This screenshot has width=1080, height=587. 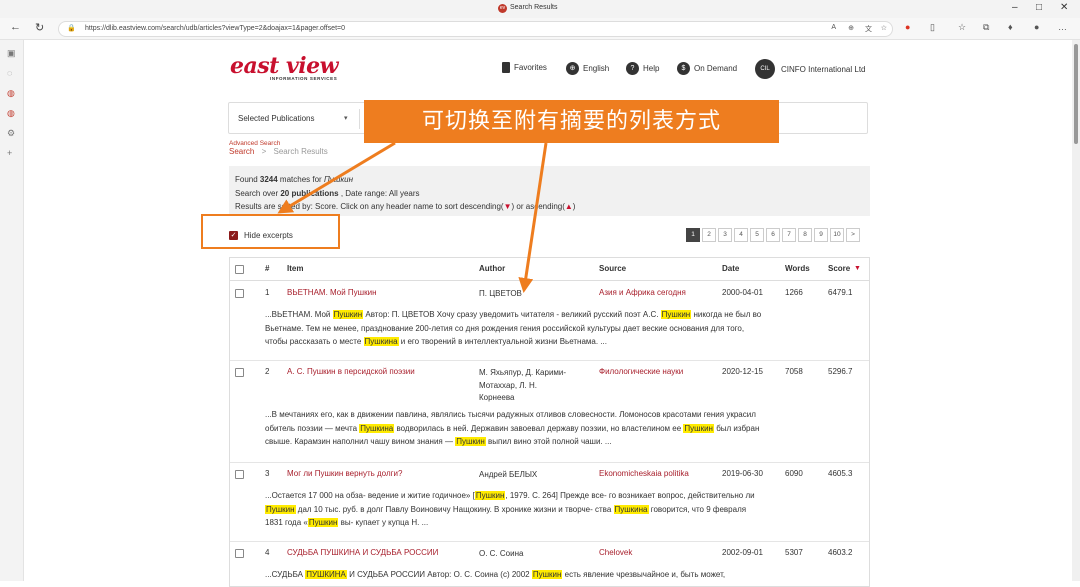 I want to click on site-favicon-icon: ev, so click(x=502, y=8).